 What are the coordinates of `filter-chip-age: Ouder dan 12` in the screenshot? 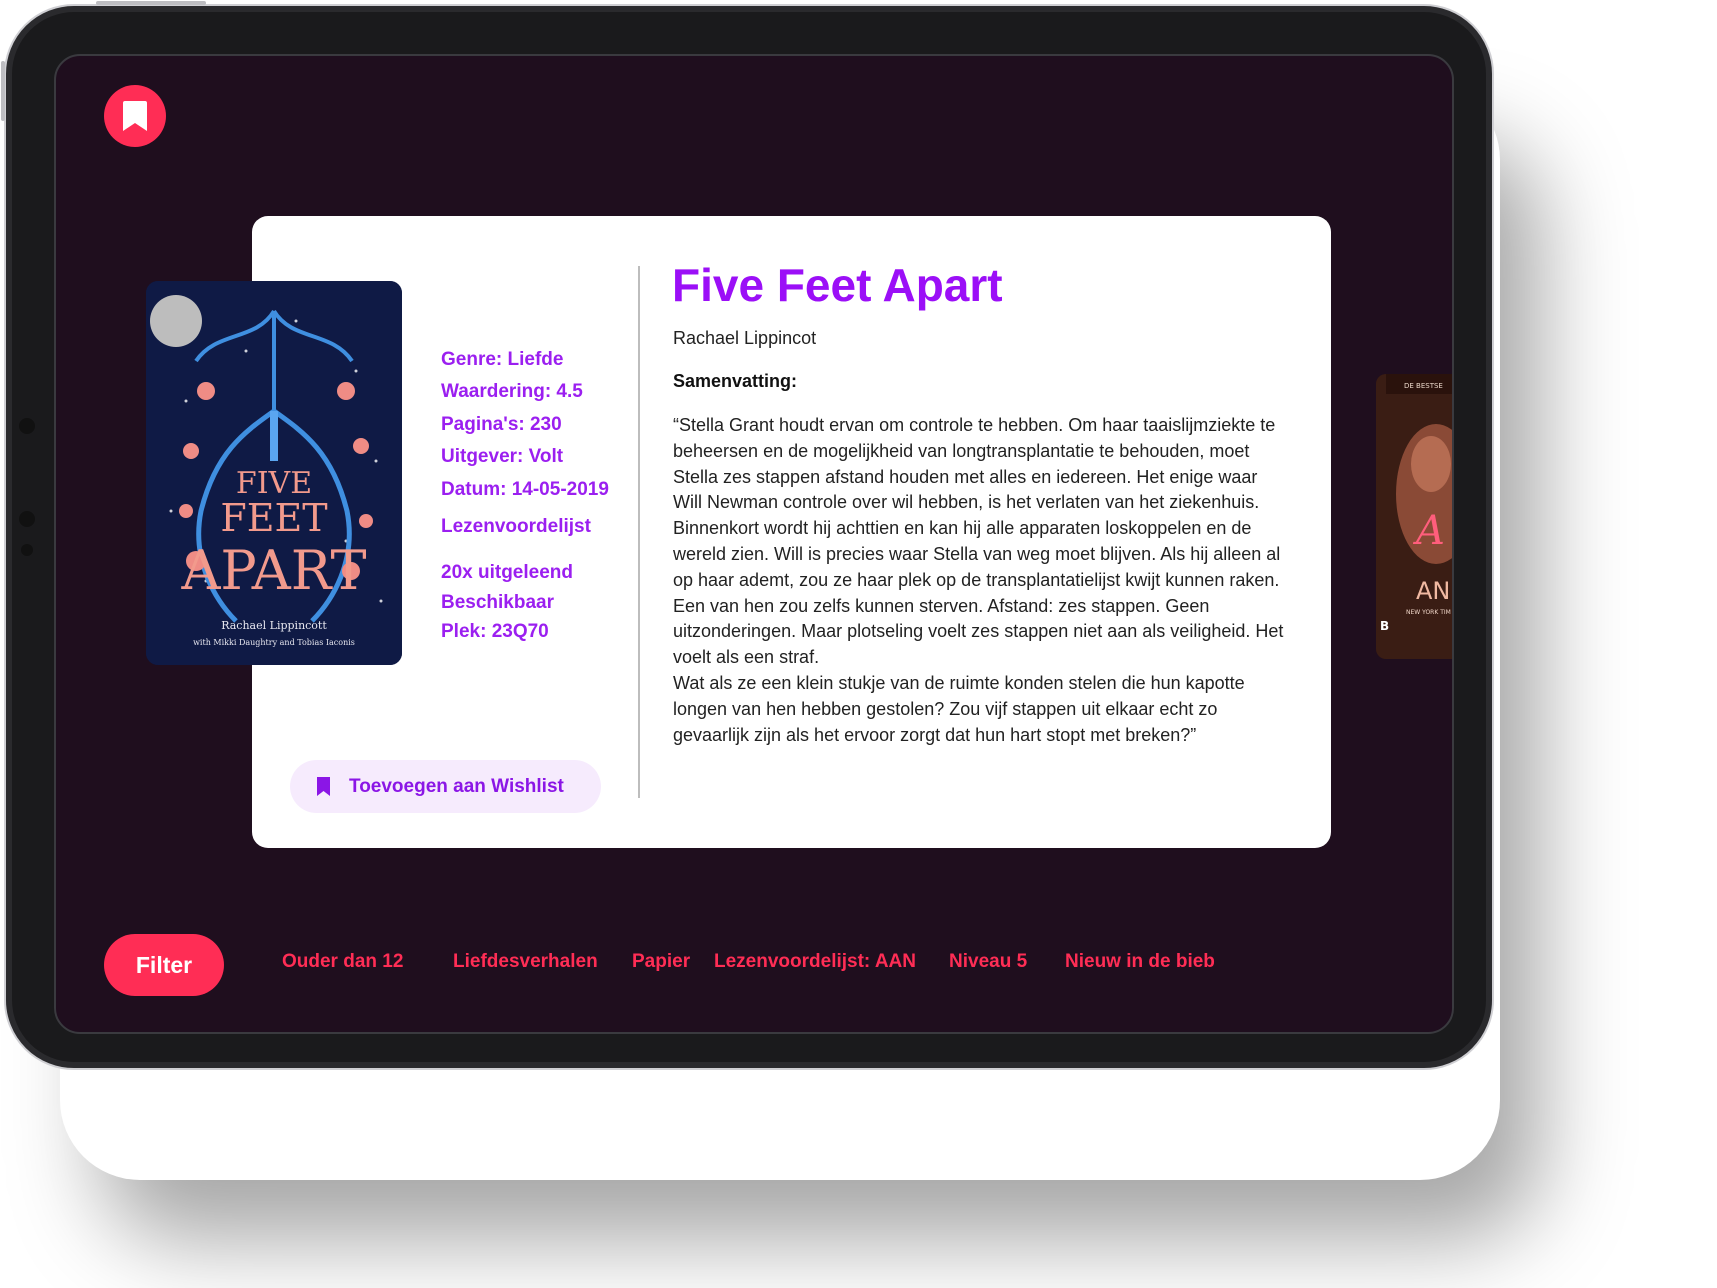 It's located at (342, 962).